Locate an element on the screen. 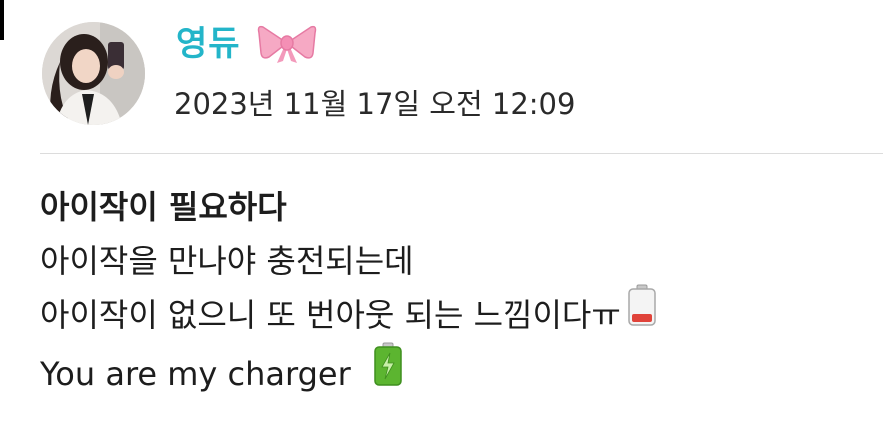 The width and height of the screenshot is (883, 440). divider is located at coordinates (461, 153).